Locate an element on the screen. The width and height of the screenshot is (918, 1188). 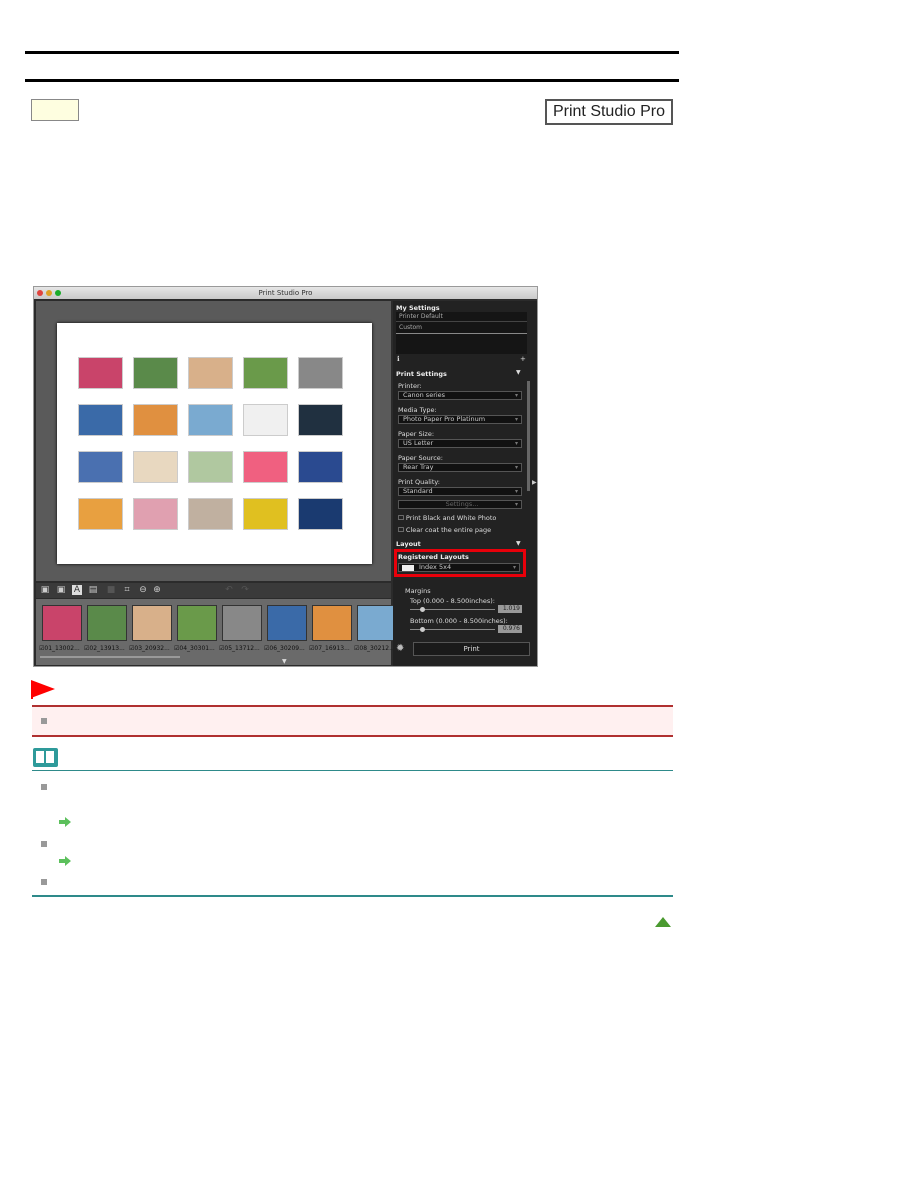
panel-scrollbar is located at coordinates (528, 436).